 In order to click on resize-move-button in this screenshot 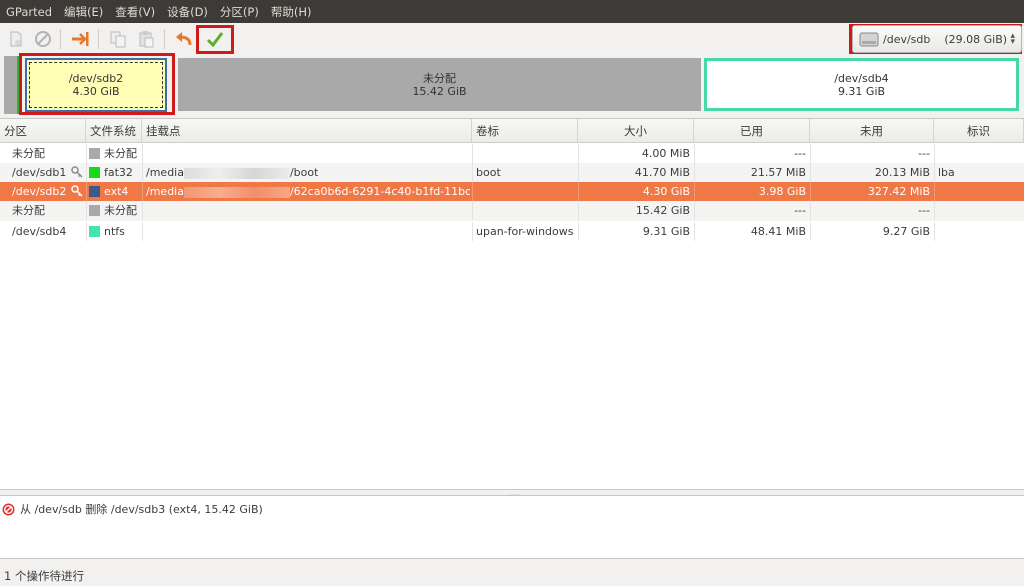, I will do `click(80, 39)`.